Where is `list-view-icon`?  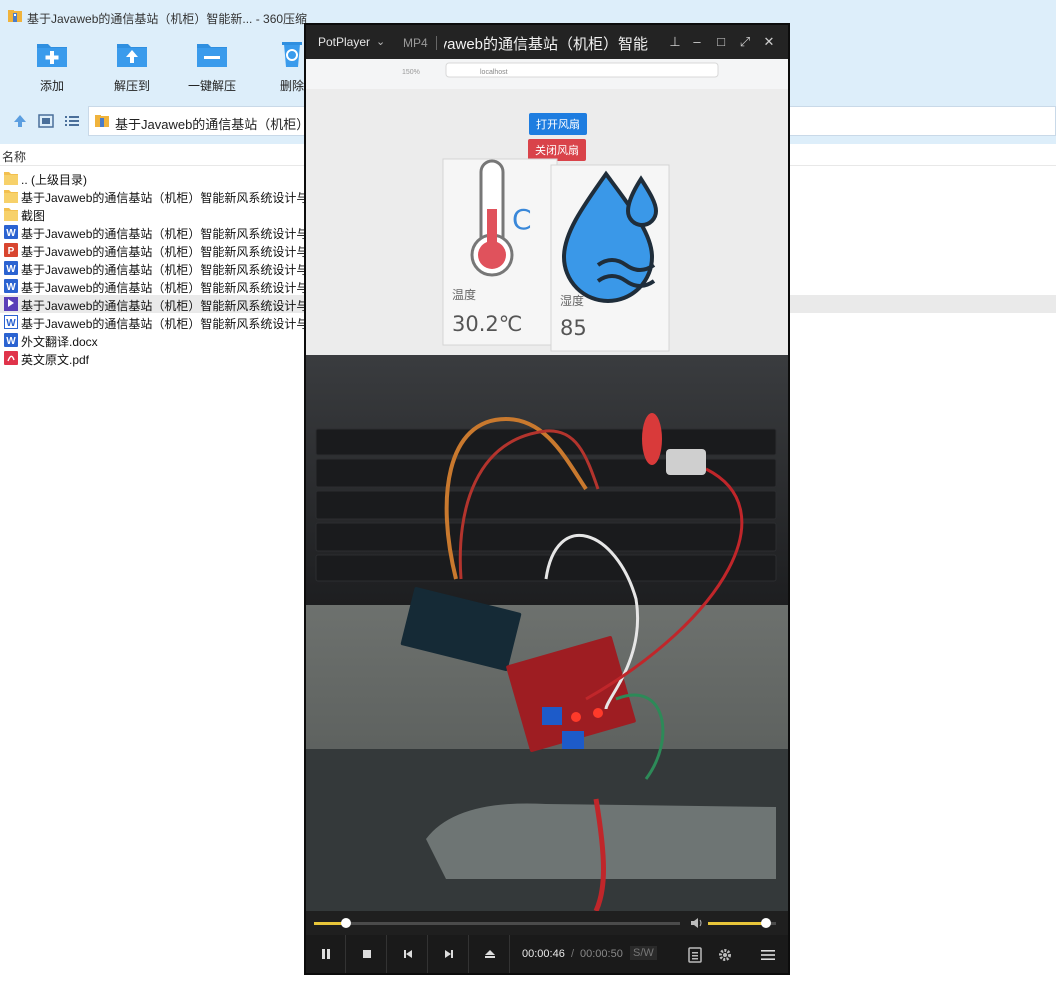 list-view-icon is located at coordinates (72, 121).